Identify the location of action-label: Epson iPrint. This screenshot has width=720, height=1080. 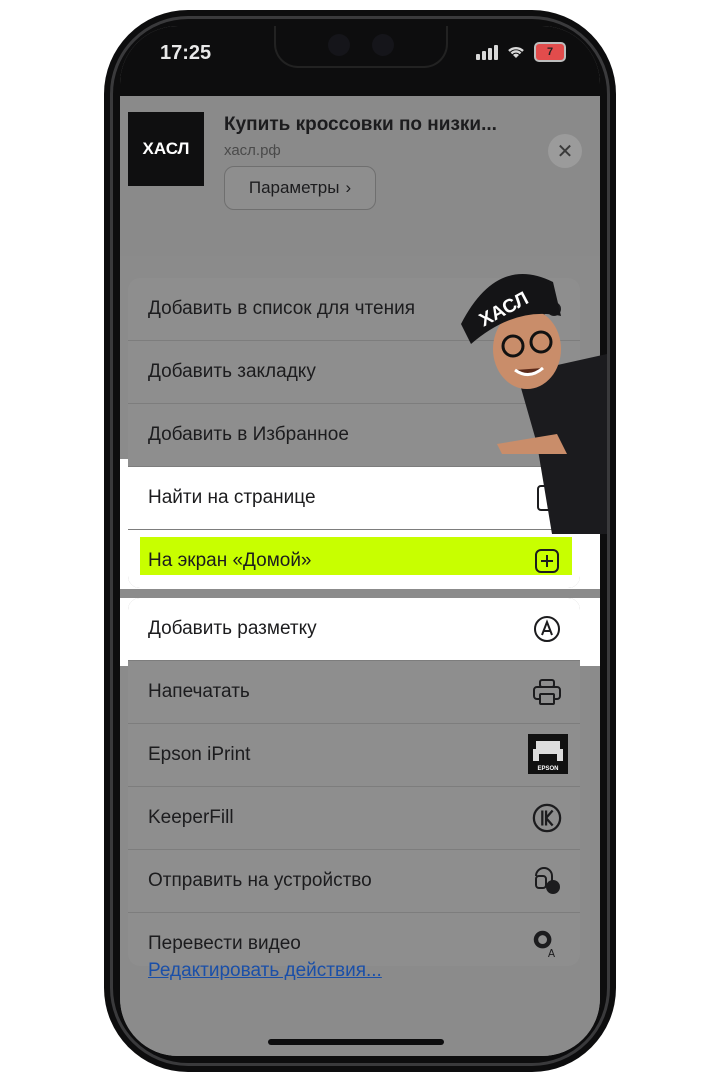
(199, 754).